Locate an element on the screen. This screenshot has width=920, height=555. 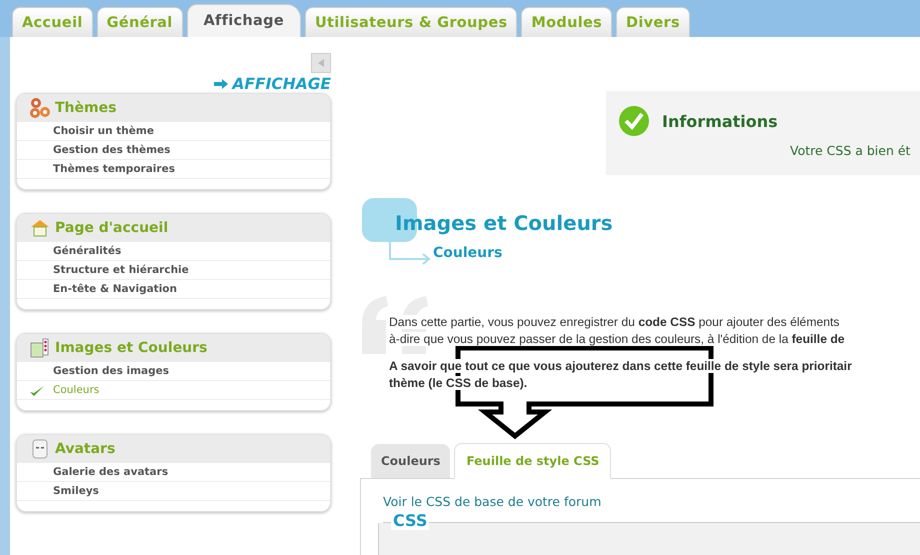
menu-item: Gestion des thèmes is located at coordinates (173, 150).